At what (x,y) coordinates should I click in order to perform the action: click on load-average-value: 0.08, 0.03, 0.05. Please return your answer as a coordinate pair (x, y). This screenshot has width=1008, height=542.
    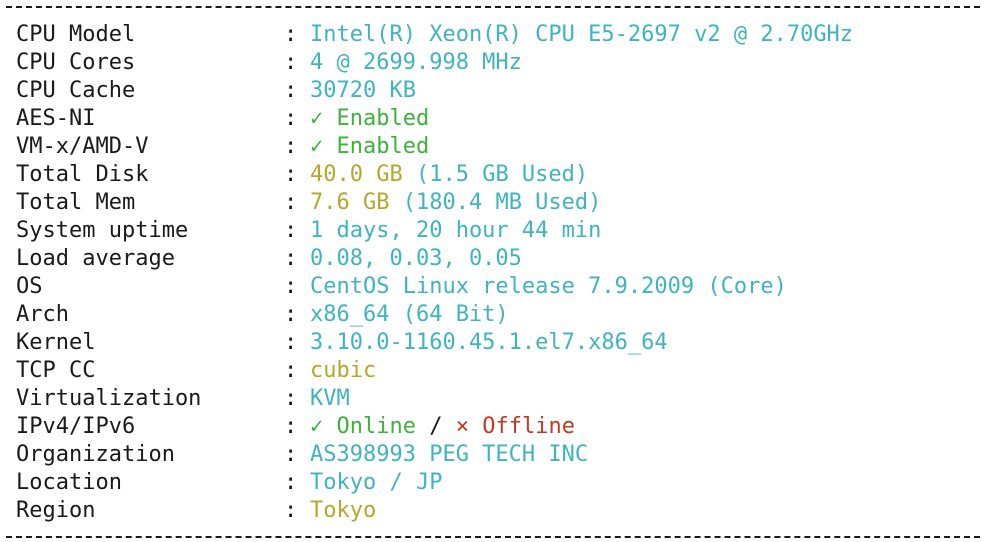
    Looking at the image, I should click on (416, 258).